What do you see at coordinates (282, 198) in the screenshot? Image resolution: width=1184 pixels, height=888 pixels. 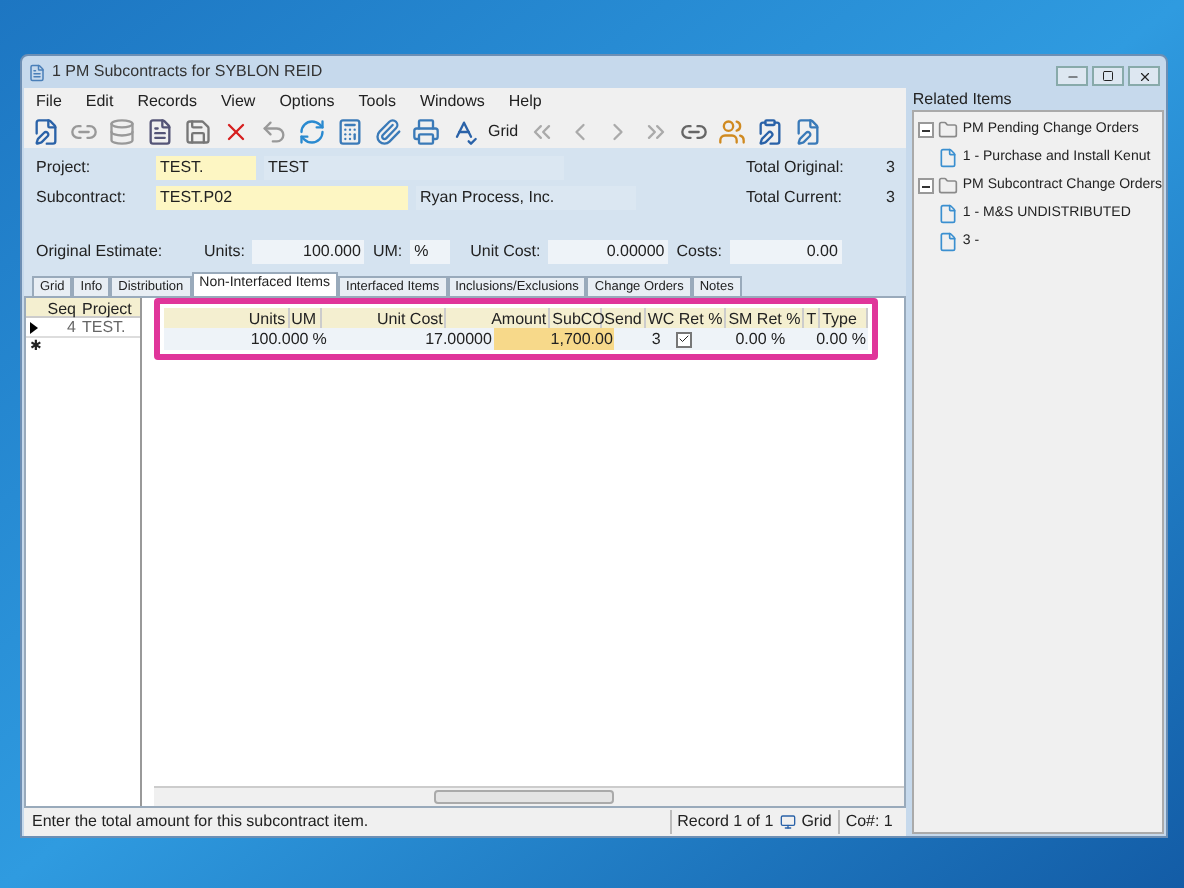 I see `subcontract-code-field: TEST.P02` at bounding box center [282, 198].